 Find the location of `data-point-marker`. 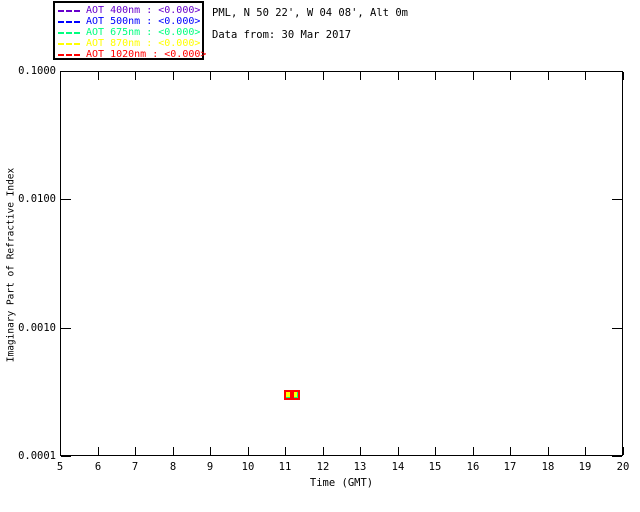

data-point-marker is located at coordinates (294, 394).